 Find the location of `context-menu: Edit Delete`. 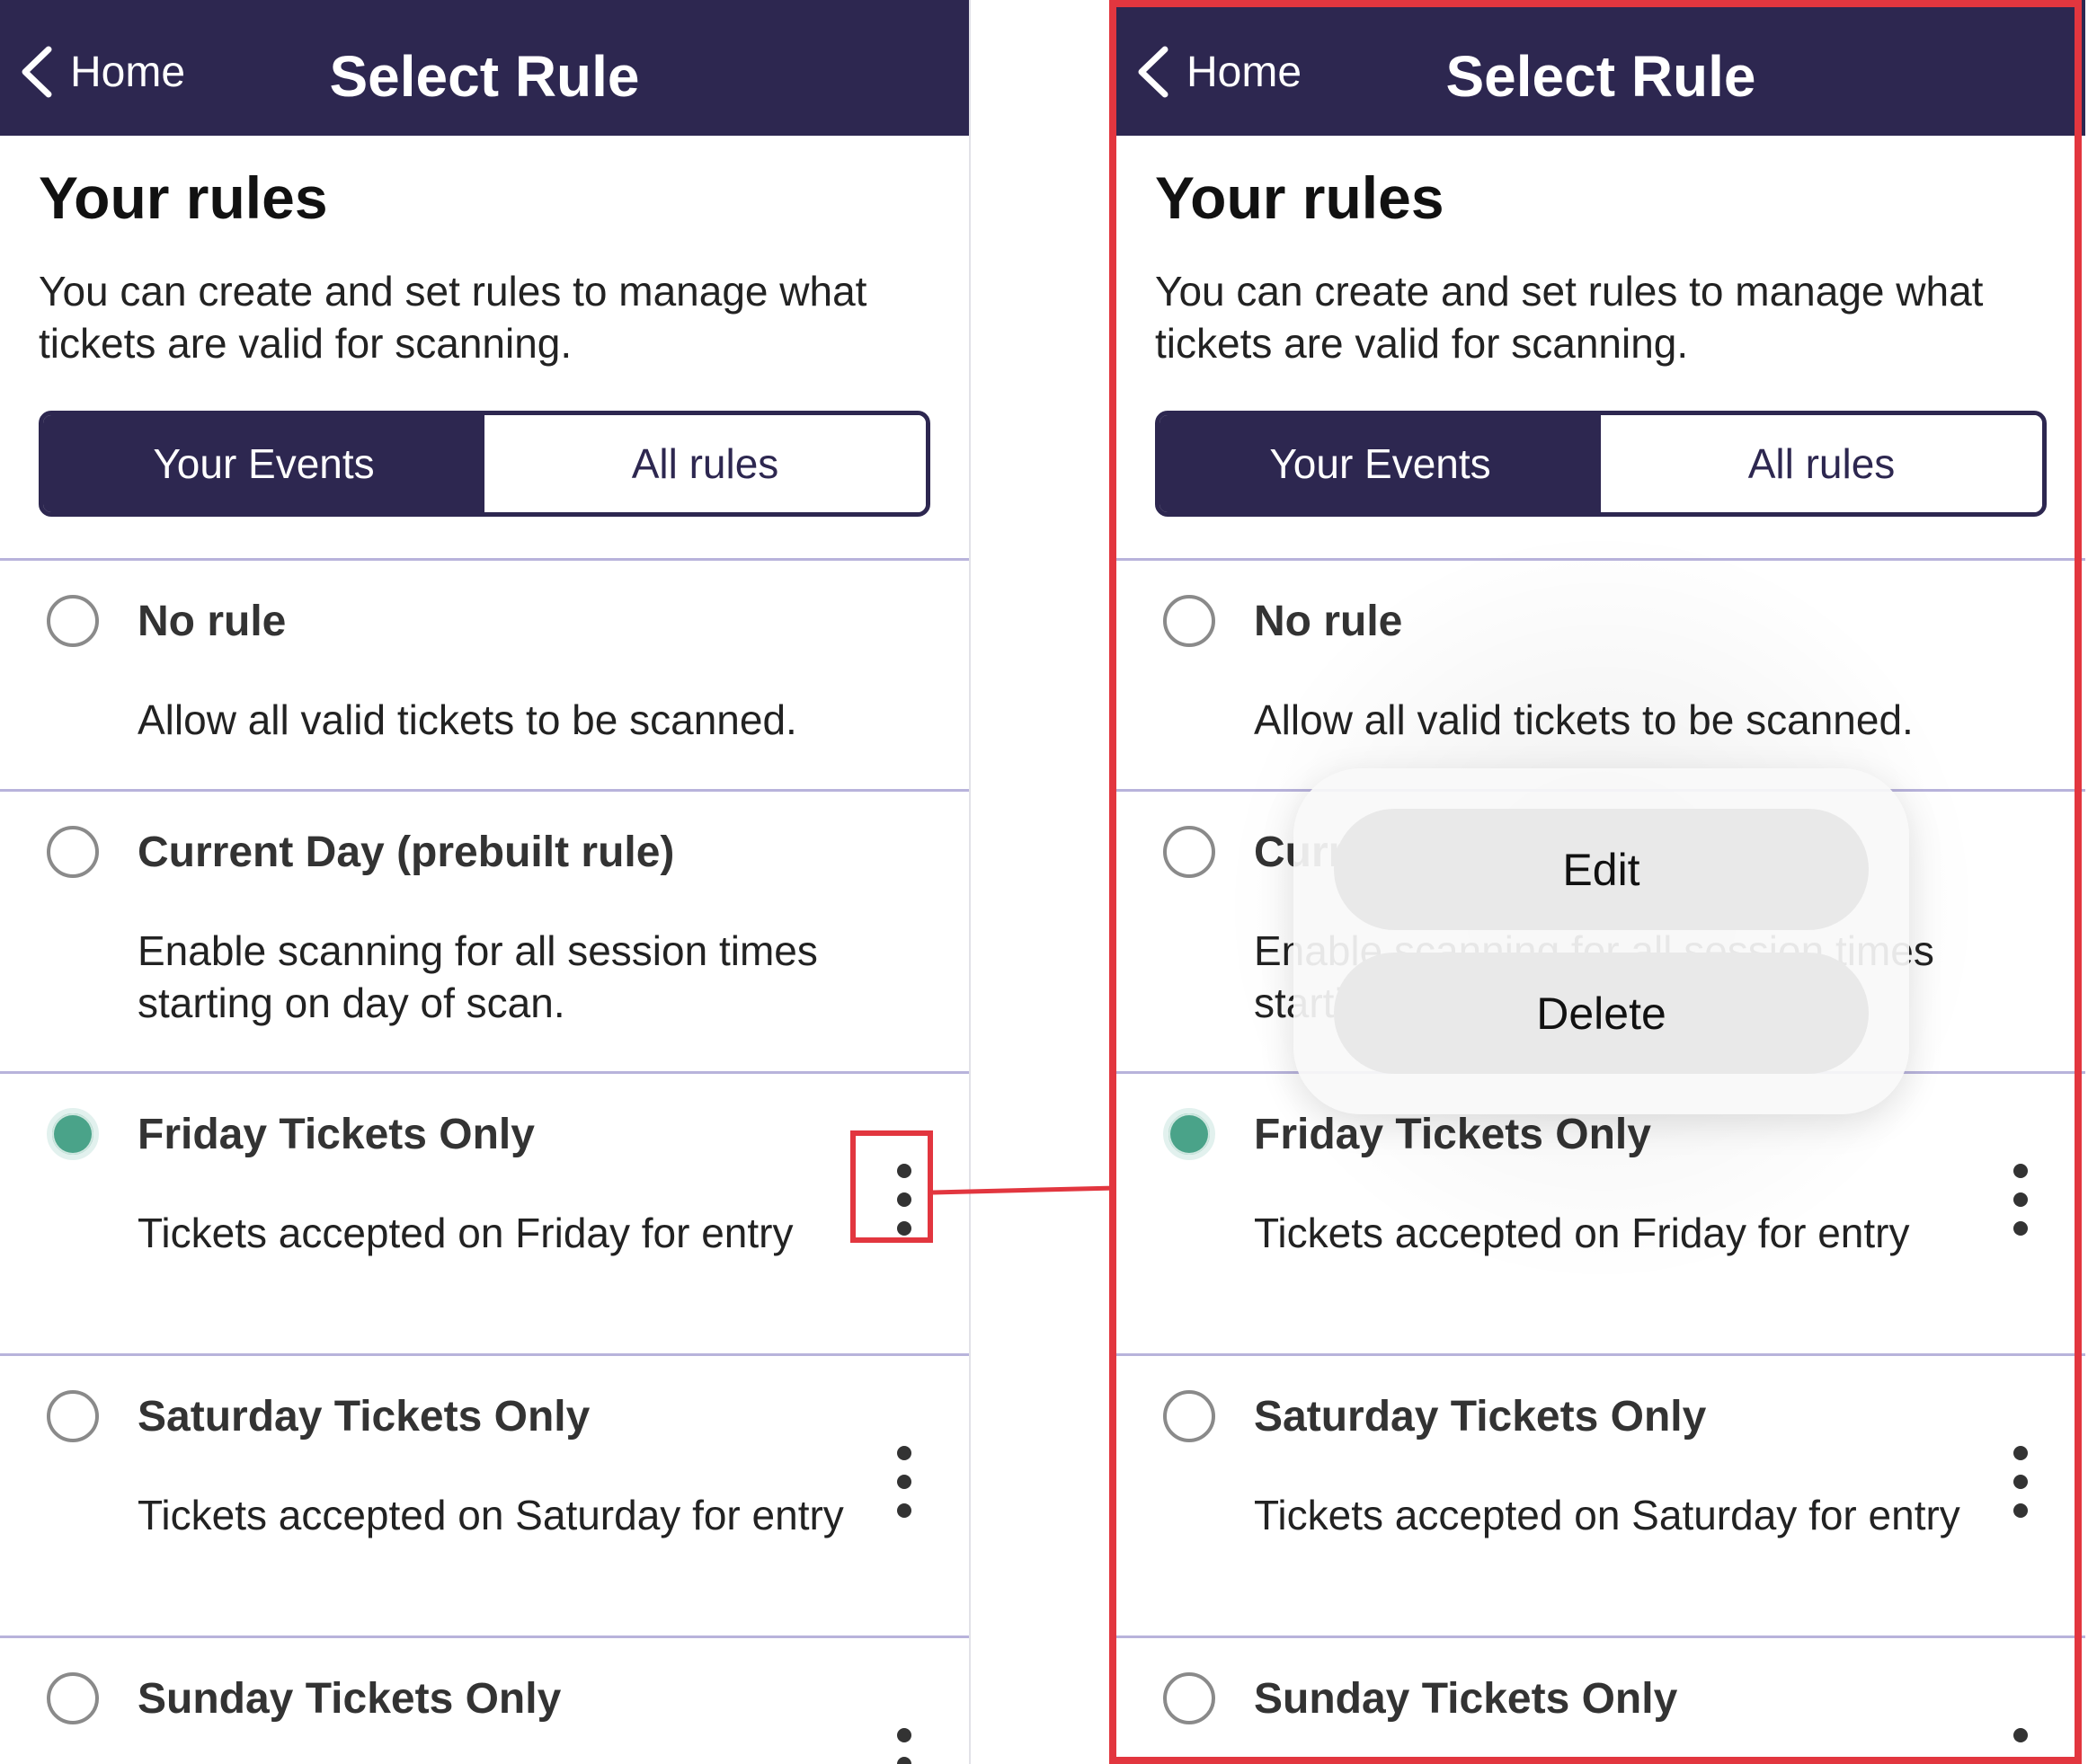

context-menu: Edit Delete is located at coordinates (1601, 941).